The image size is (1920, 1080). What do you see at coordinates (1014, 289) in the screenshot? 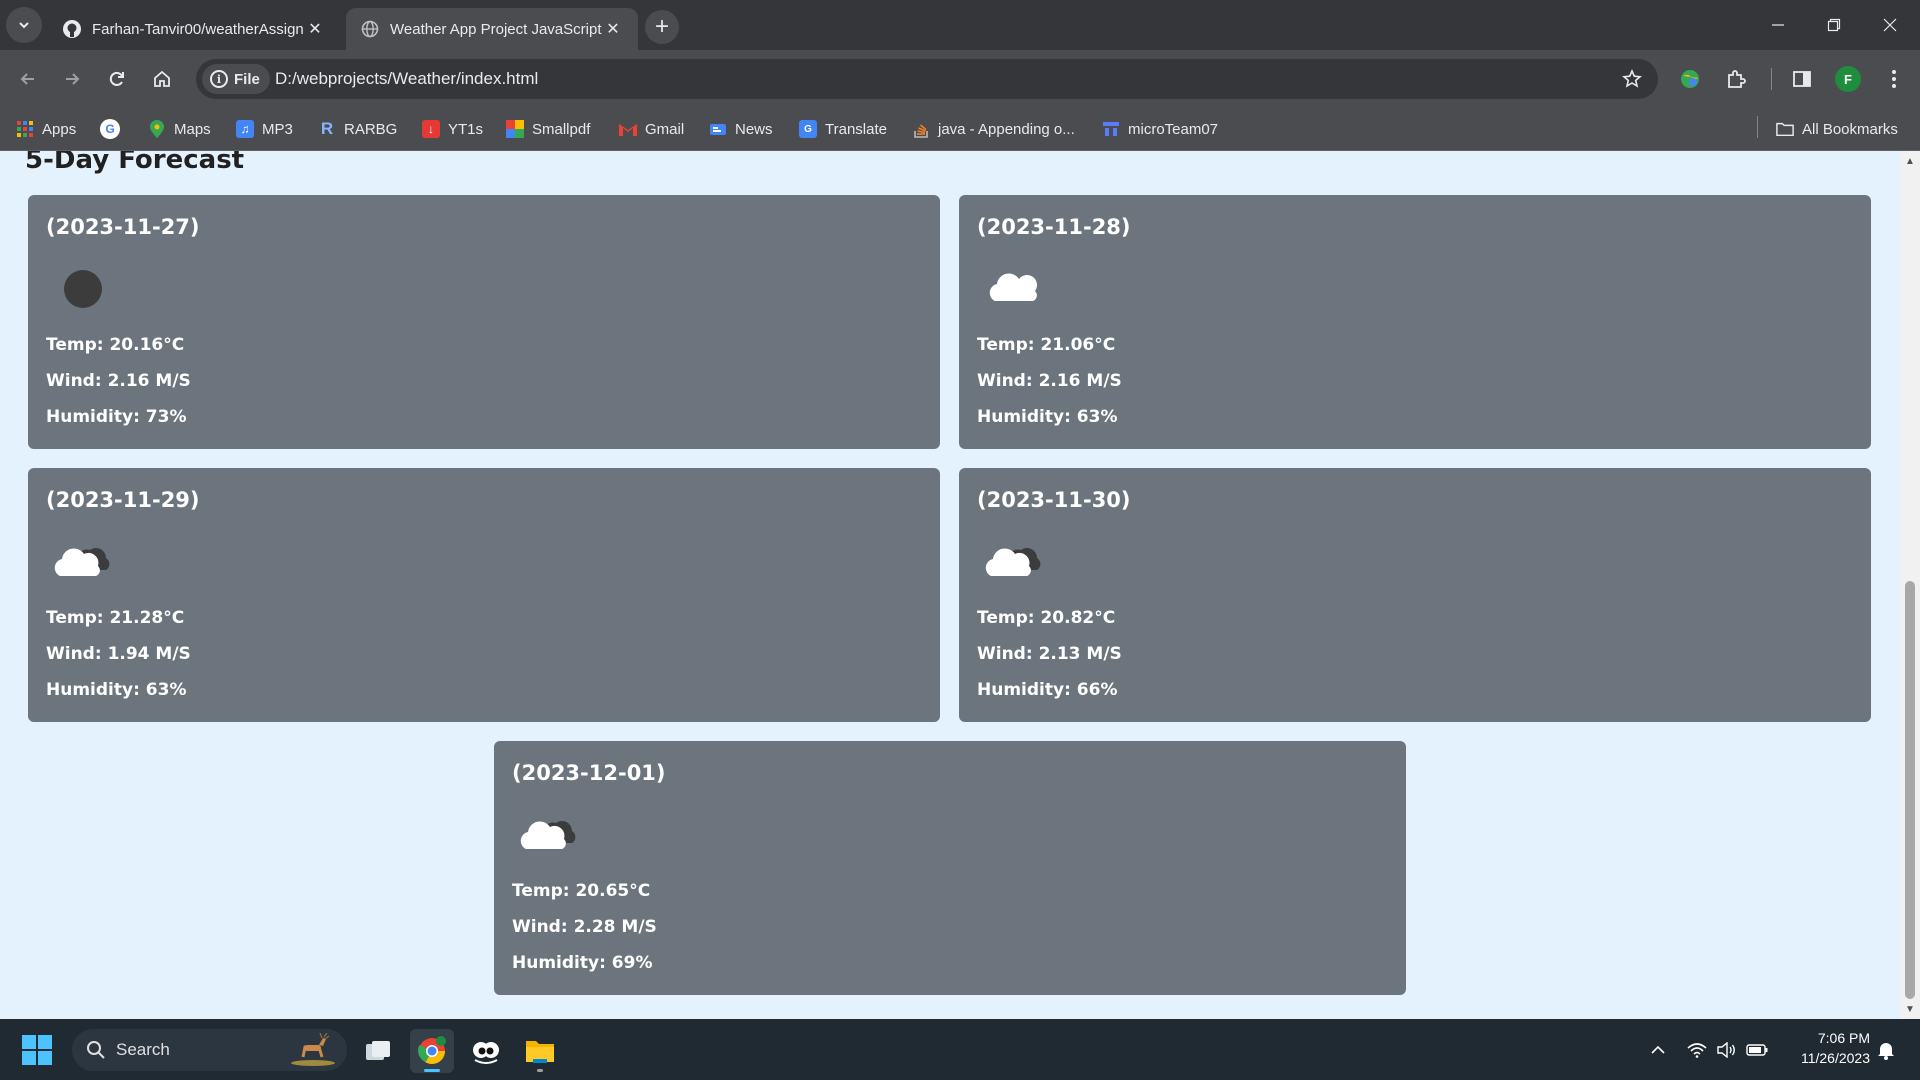
I see `cloud-icon` at bounding box center [1014, 289].